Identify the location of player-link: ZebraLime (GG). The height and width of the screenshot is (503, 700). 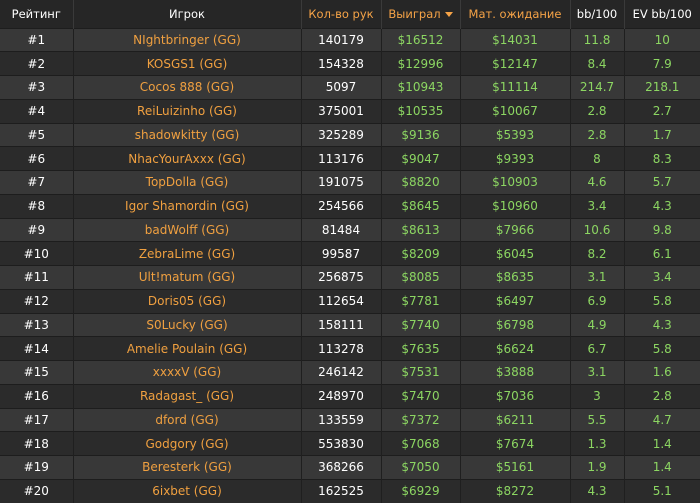
(187, 254).